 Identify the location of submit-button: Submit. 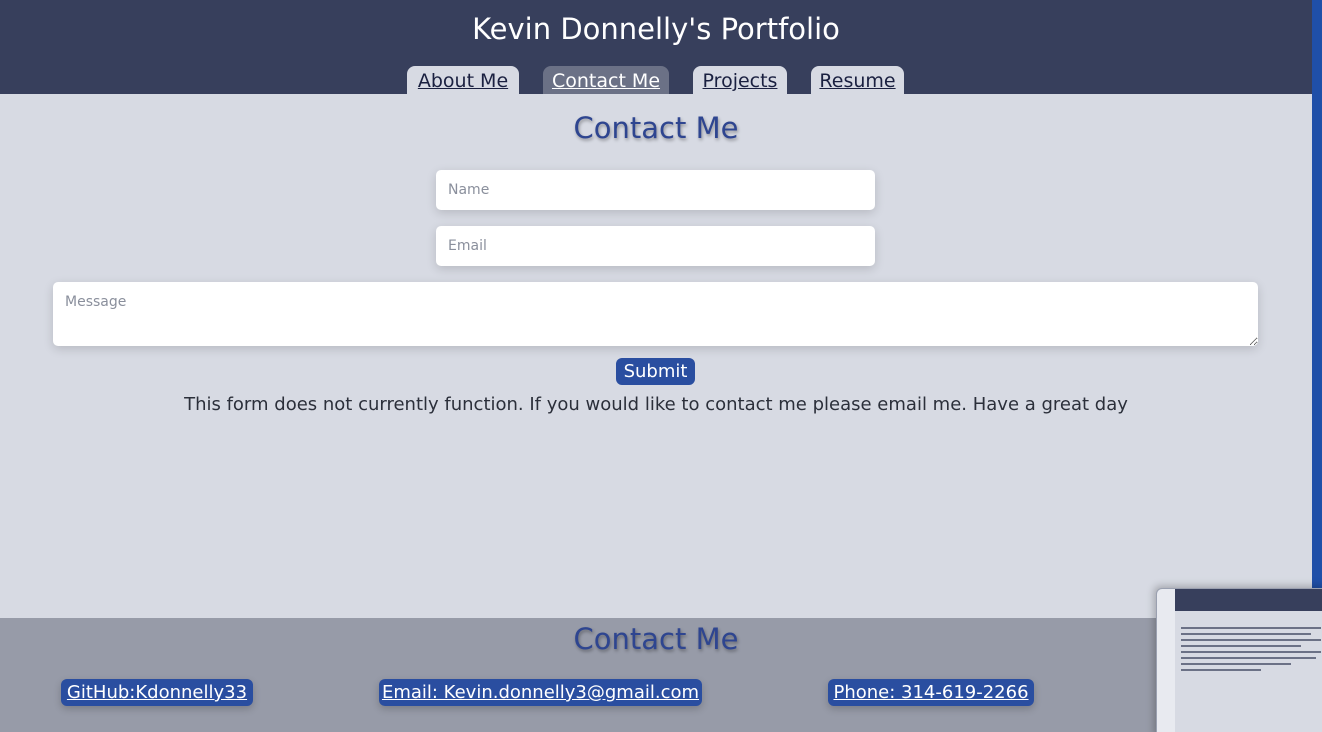
(655, 371).